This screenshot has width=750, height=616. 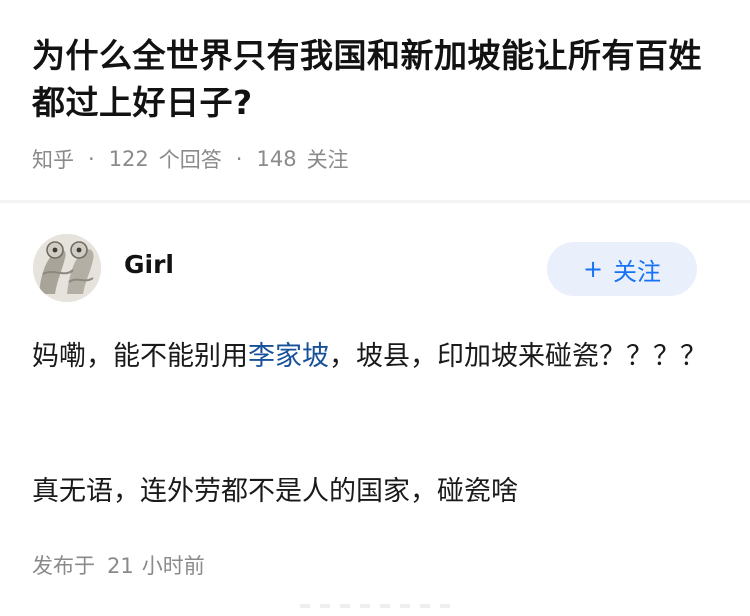 I want to click on answer-text: 妈嘞，能不能别用, so click(x=140, y=356).